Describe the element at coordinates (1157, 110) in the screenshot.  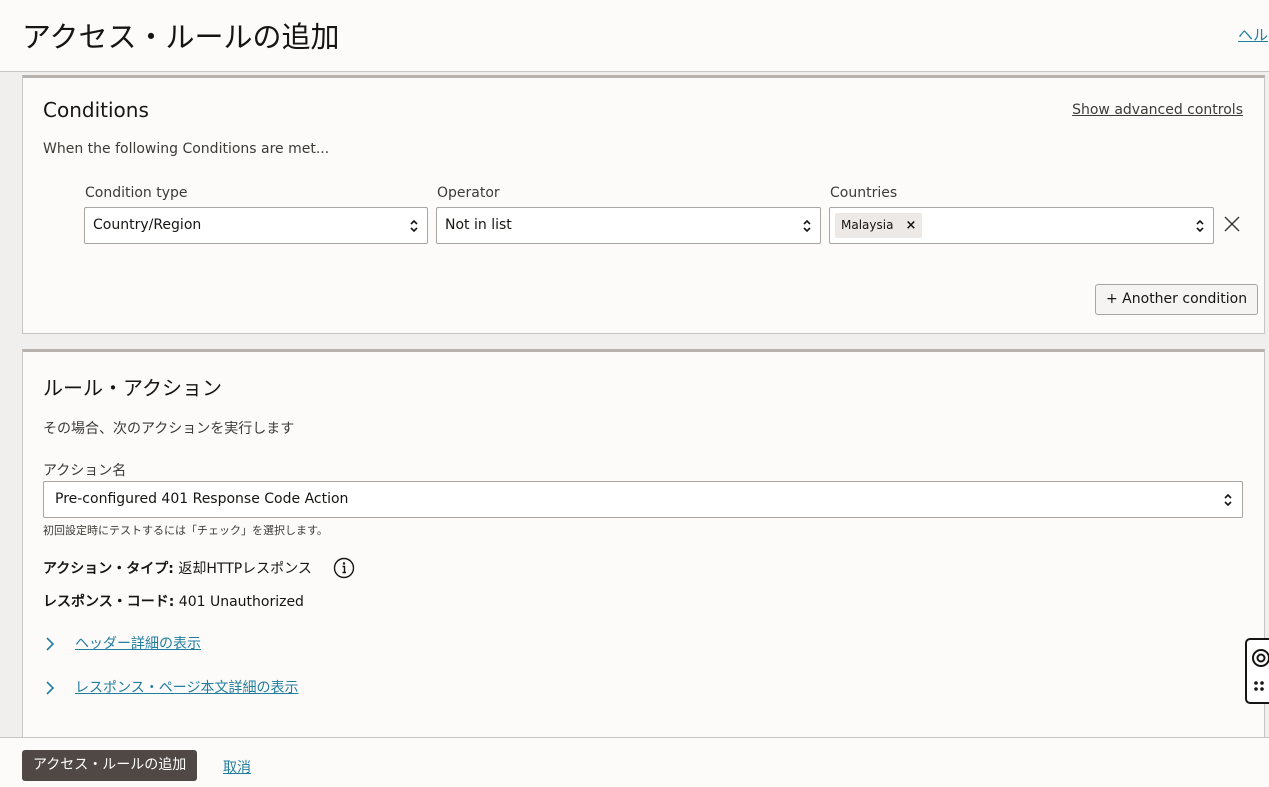
I see `show-advanced-controls-link: Show advanced controls` at that location.